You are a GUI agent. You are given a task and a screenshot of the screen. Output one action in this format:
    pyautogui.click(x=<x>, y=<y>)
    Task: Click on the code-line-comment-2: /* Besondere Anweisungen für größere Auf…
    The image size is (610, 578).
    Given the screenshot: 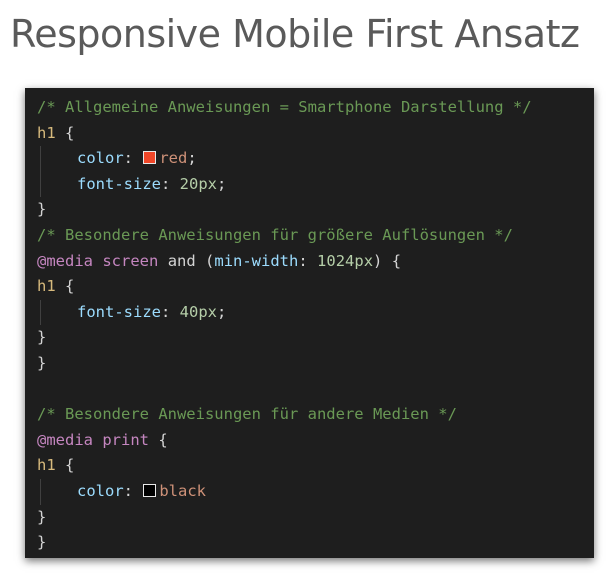 What is the action you would take?
    pyautogui.click(x=309, y=236)
    